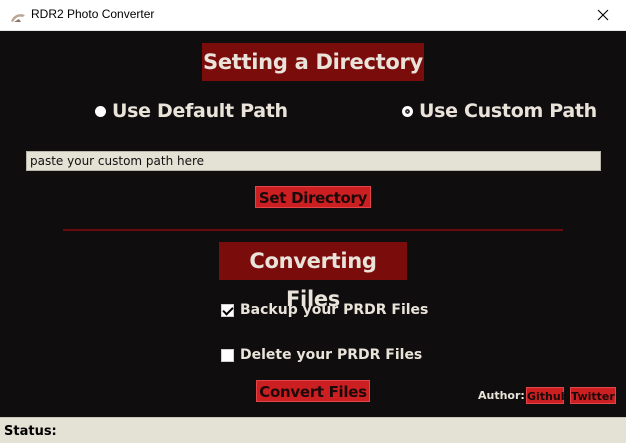 The image size is (626, 443). I want to click on close-button, so click(603, 15).